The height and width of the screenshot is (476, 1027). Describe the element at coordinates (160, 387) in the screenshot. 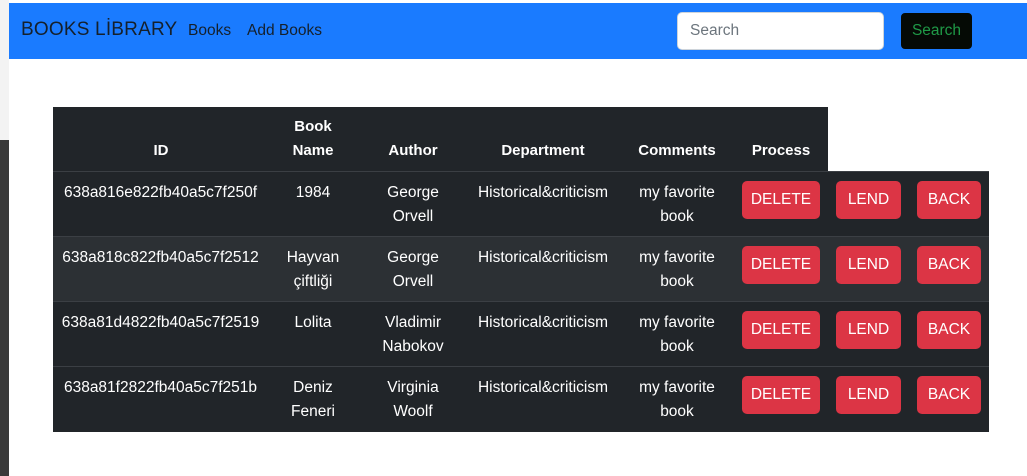

I see `cell-id: 638a81f2822fb40a5c7f251b` at that location.